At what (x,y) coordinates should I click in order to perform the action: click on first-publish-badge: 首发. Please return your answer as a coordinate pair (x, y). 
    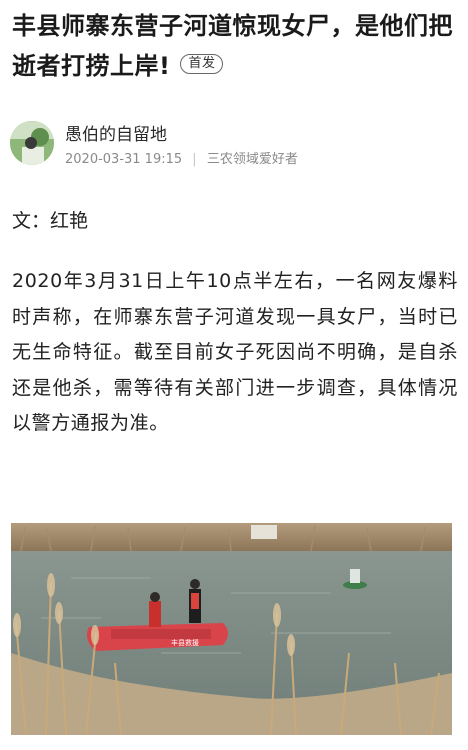
    Looking at the image, I should click on (202, 64).